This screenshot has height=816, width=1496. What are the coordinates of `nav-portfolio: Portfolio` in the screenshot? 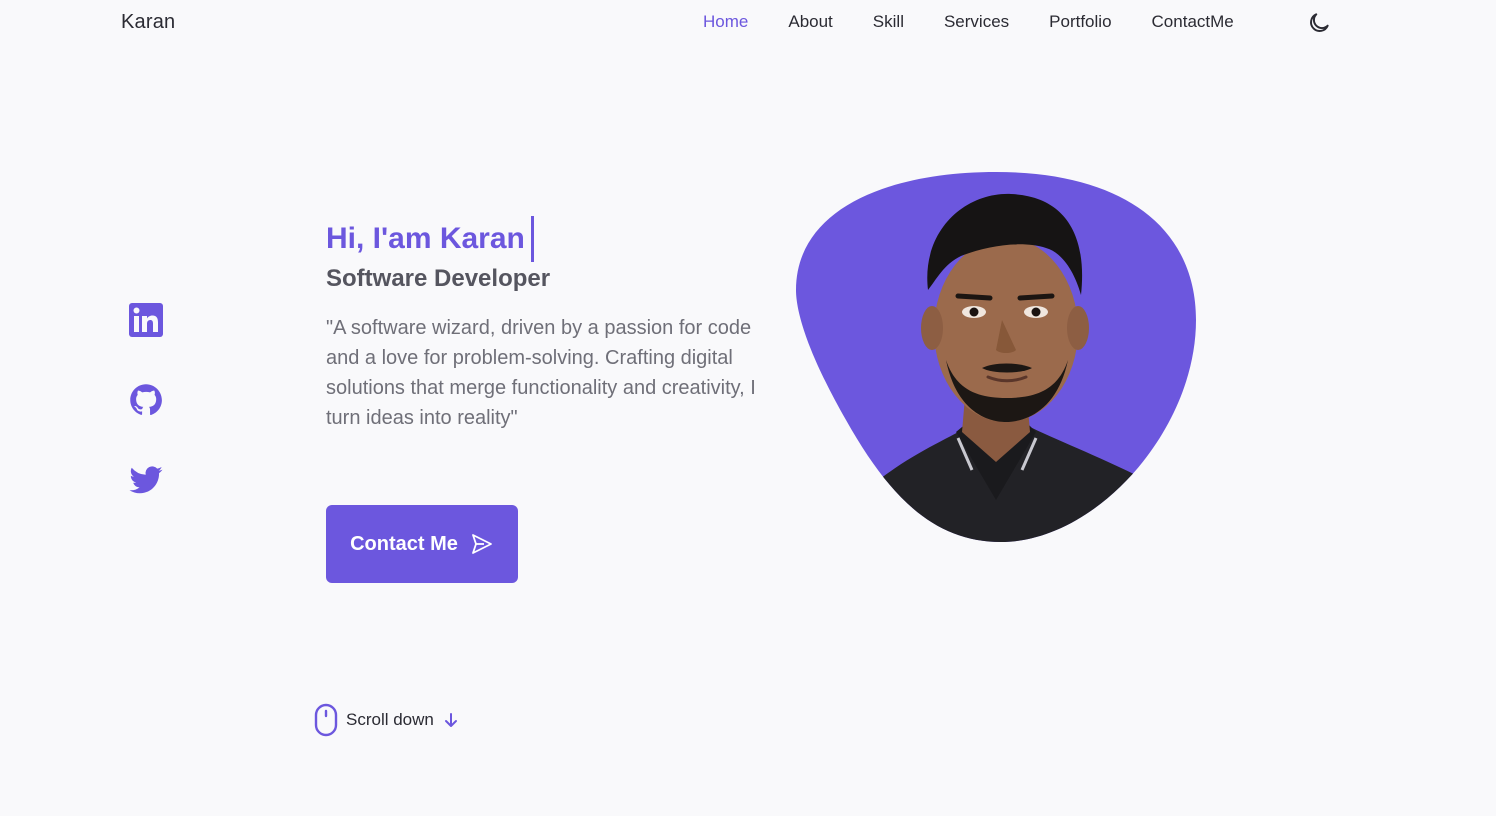 It's located at (1080, 22).